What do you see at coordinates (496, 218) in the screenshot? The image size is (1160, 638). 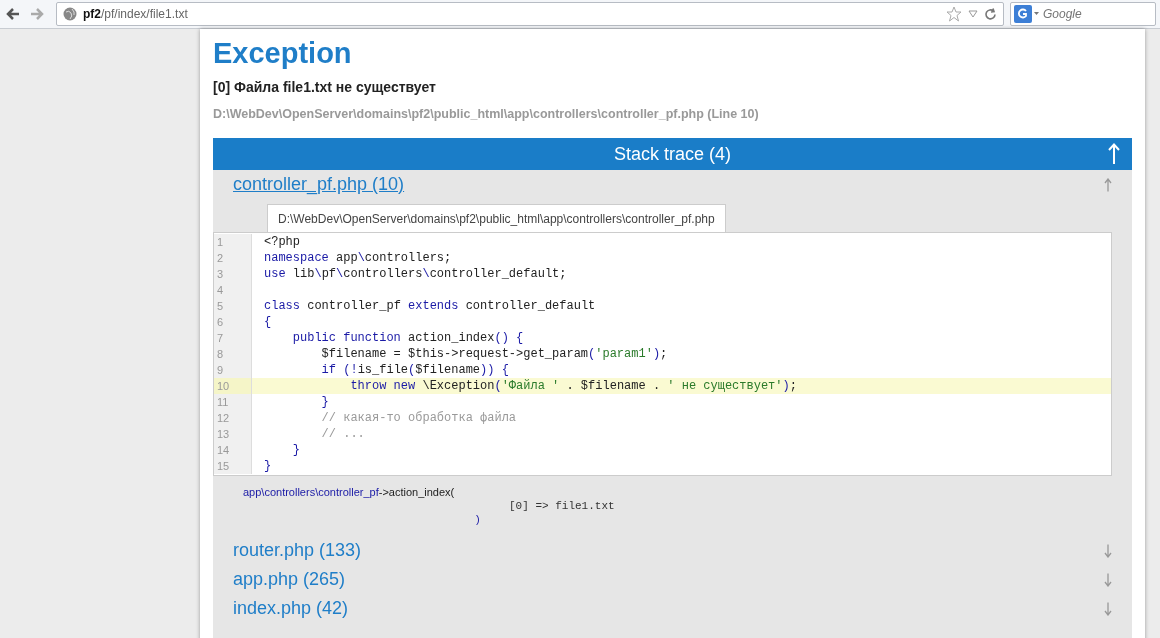 I see `file-tab: D:\WebDev\OpenServer\domains\pf2\public_html\app\controllers\controller_pf.php` at bounding box center [496, 218].